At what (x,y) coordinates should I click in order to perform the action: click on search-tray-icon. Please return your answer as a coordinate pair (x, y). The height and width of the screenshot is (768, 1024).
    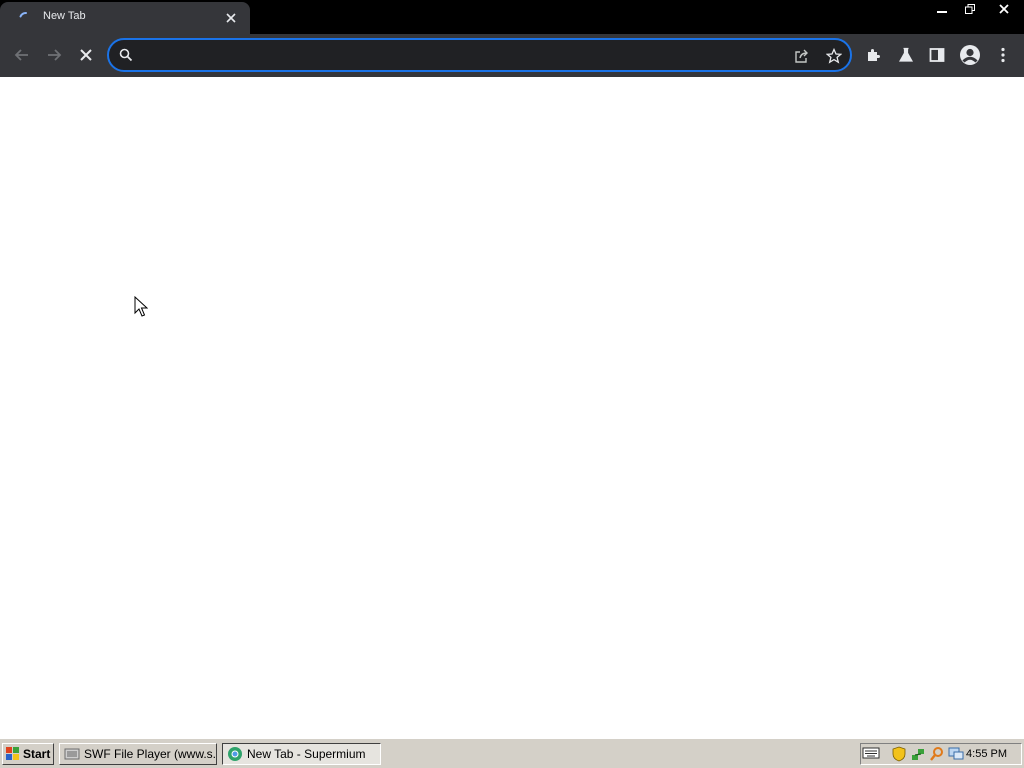
    Looking at the image, I should click on (937, 754).